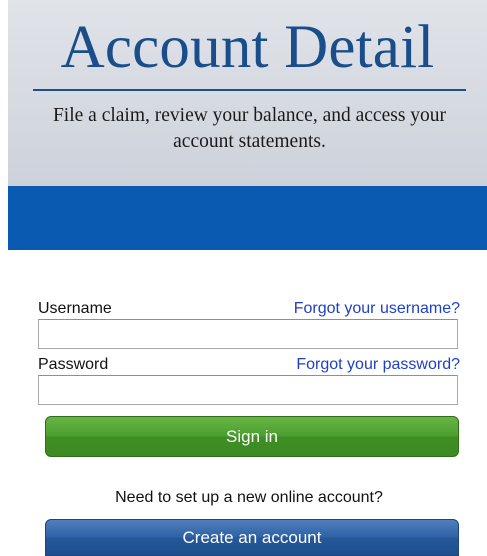 The height and width of the screenshot is (556, 487). I want to click on new-account-prompt: Need to set up a new online account?, so click(249, 497).